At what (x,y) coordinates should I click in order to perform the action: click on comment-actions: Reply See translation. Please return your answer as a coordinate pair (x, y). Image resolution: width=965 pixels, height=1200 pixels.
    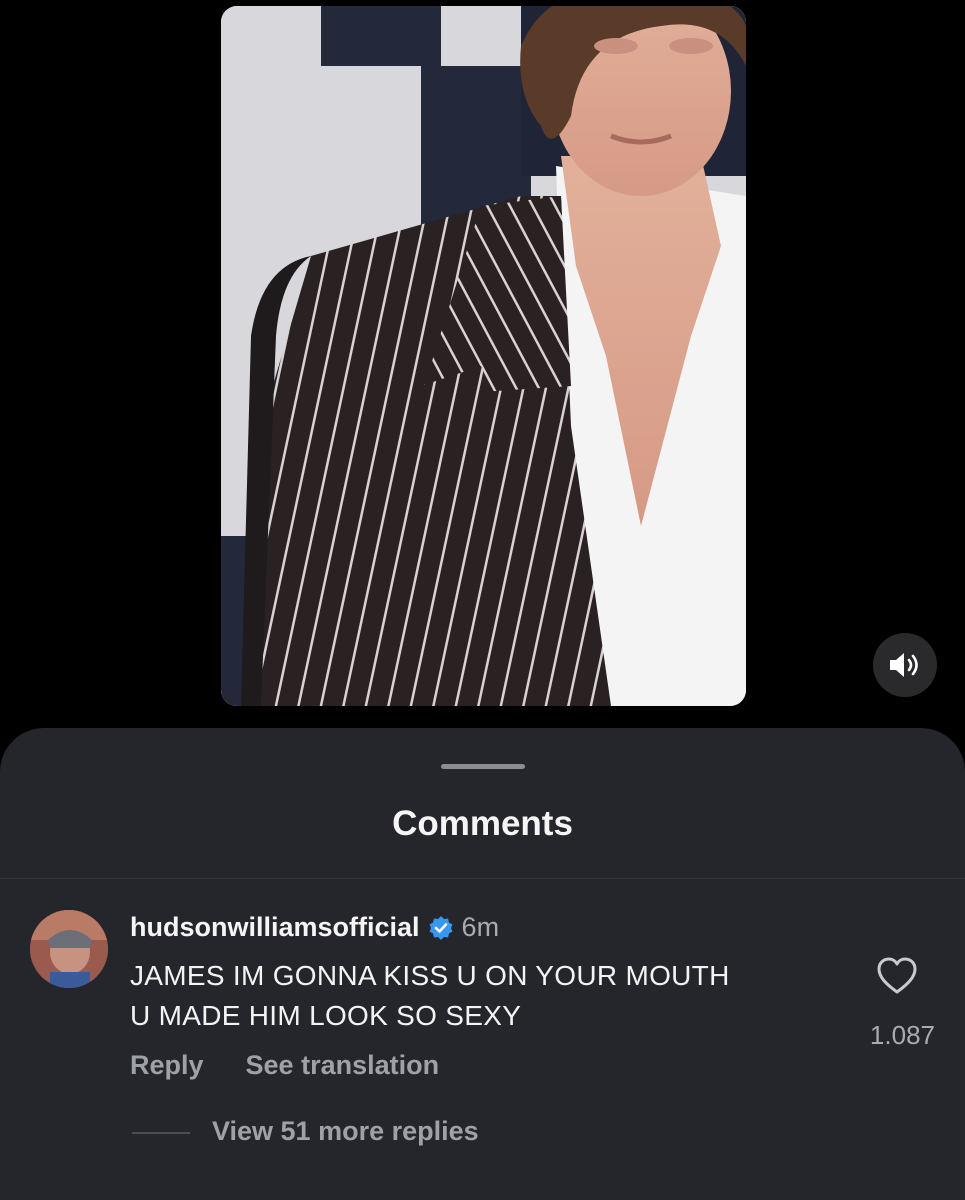
    Looking at the image, I should click on (284, 1065).